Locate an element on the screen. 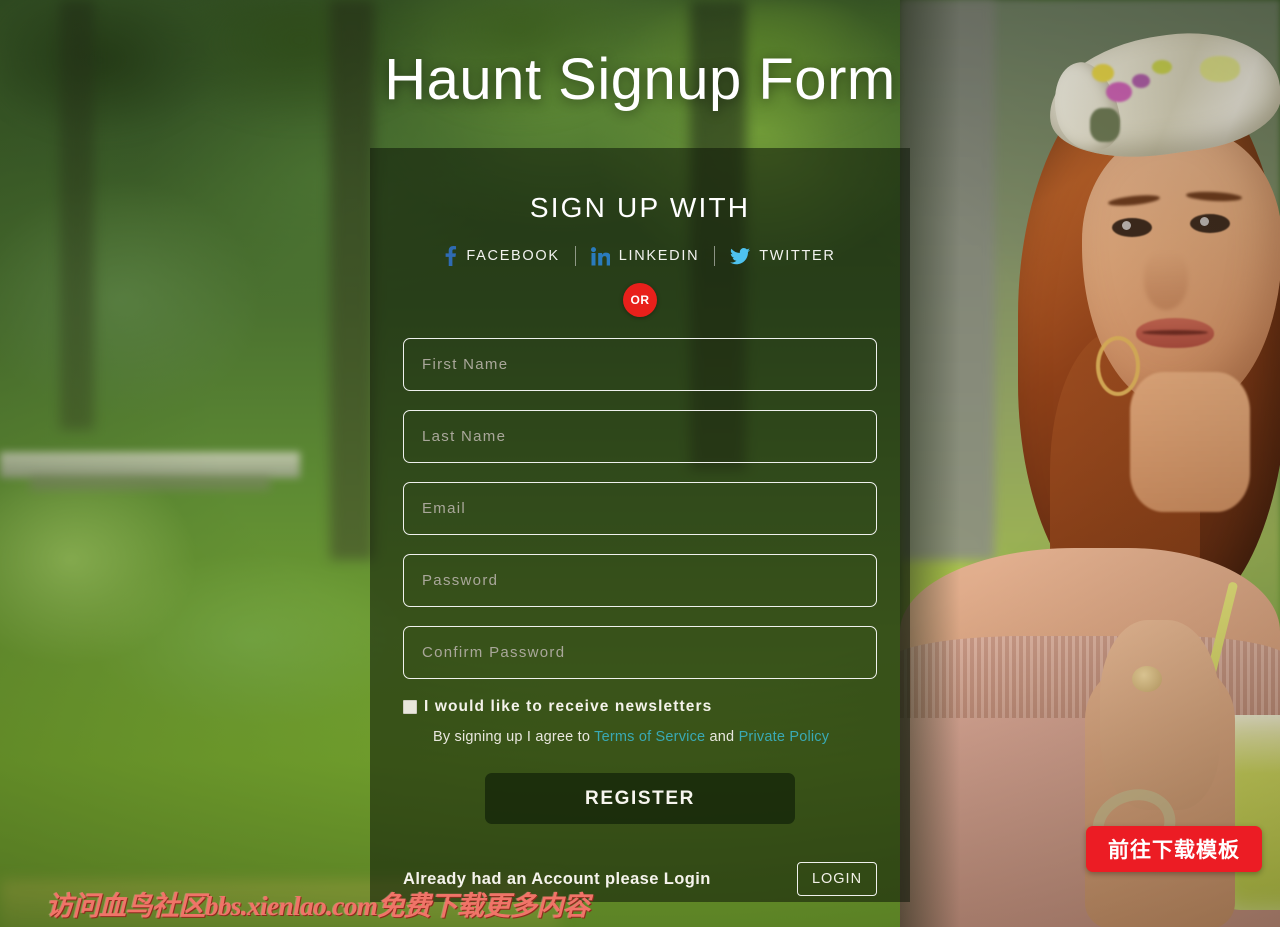  social-login-linkedin: LINKEDIN is located at coordinates (645, 256).